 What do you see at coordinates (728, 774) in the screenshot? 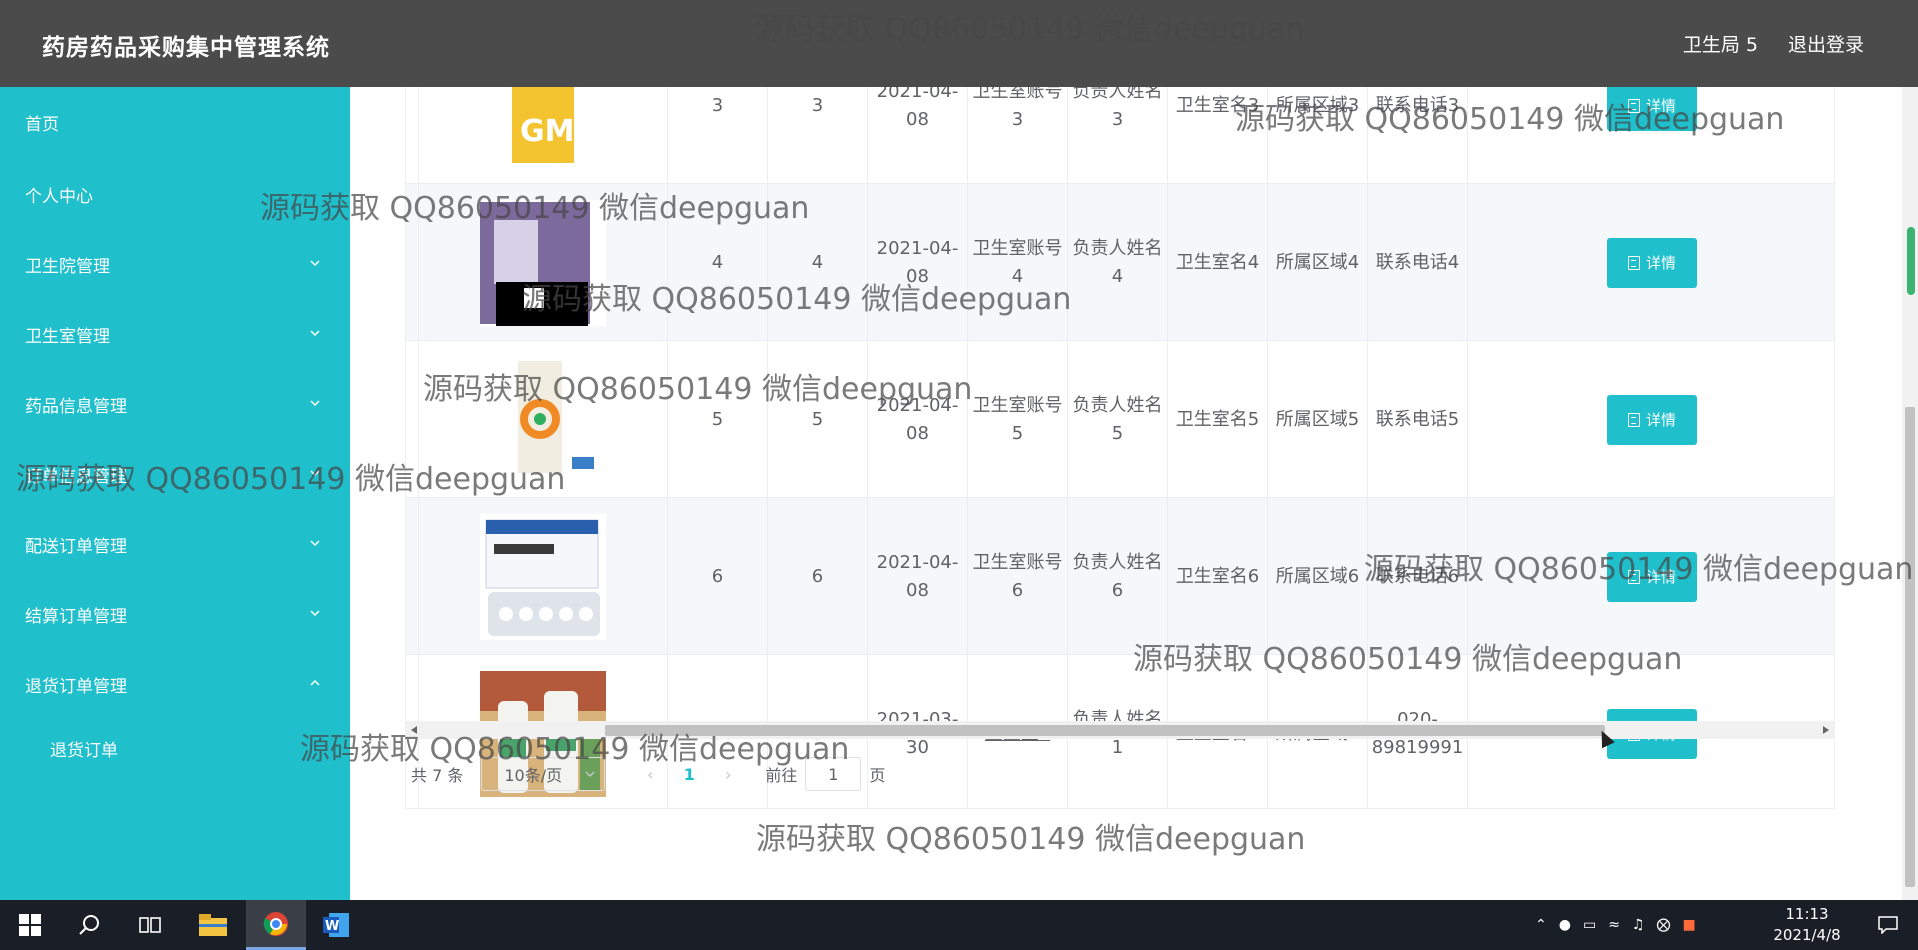
I see `next-page-button: ›` at bounding box center [728, 774].